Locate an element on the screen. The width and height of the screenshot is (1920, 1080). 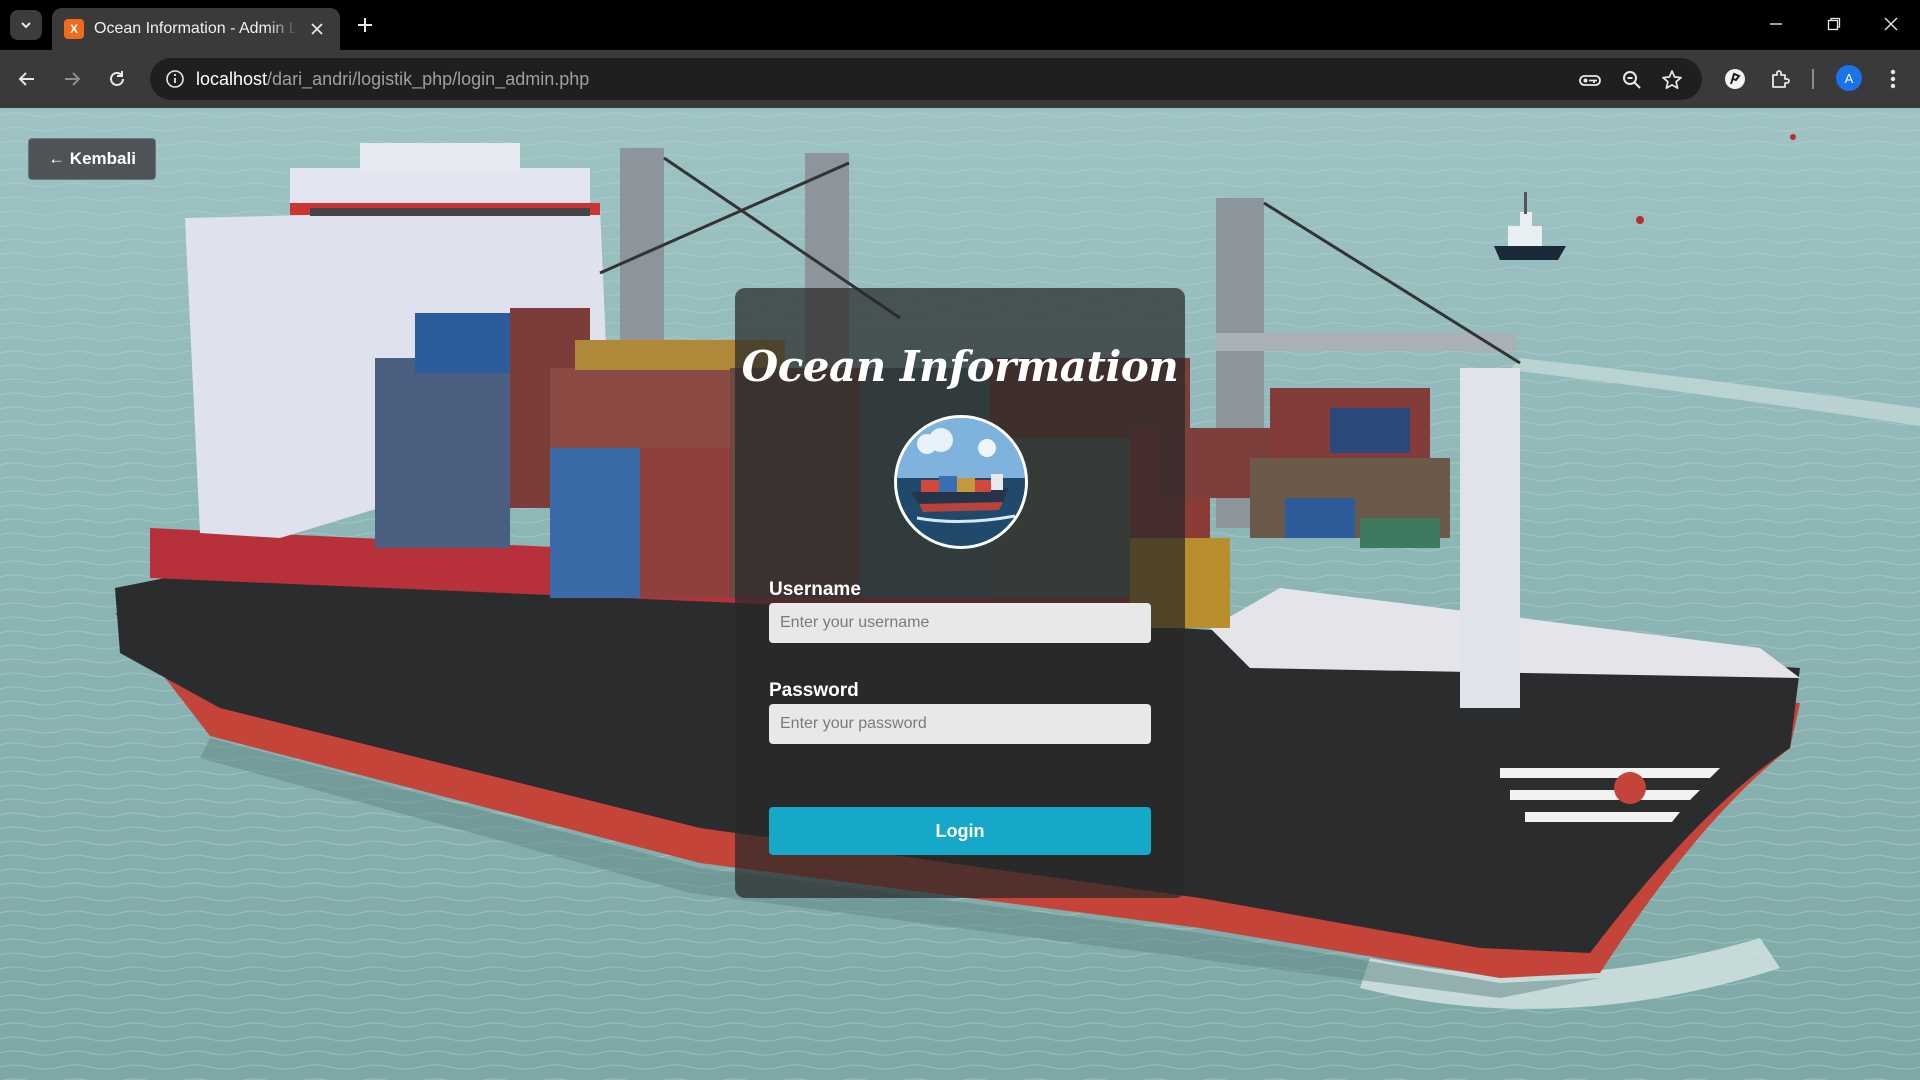
ship-logo is located at coordinates (961, 482).